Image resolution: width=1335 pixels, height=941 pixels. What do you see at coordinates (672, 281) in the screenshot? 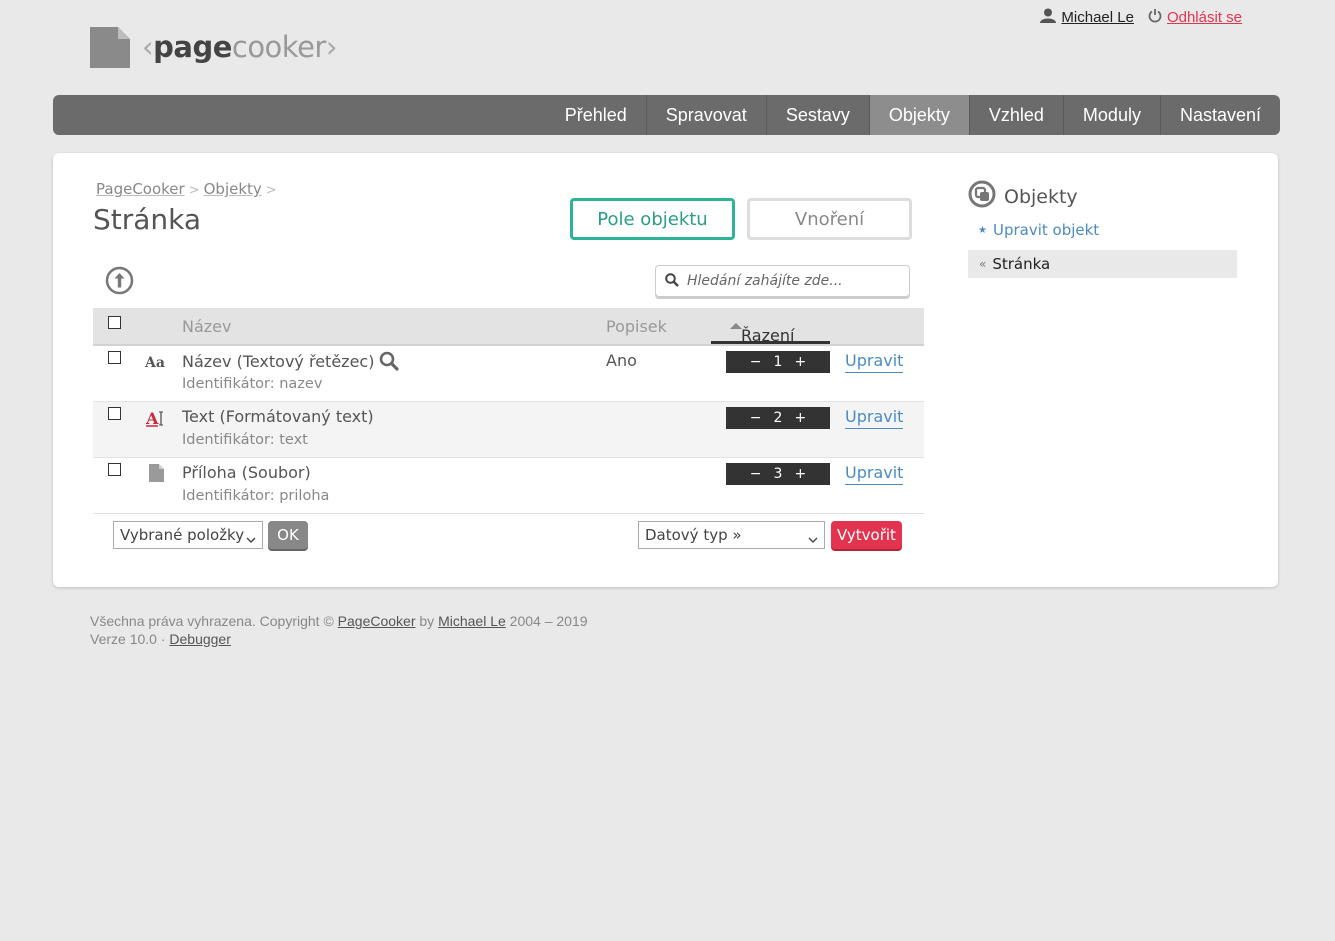
I see `search-icon` at bounding box center [672, 281].